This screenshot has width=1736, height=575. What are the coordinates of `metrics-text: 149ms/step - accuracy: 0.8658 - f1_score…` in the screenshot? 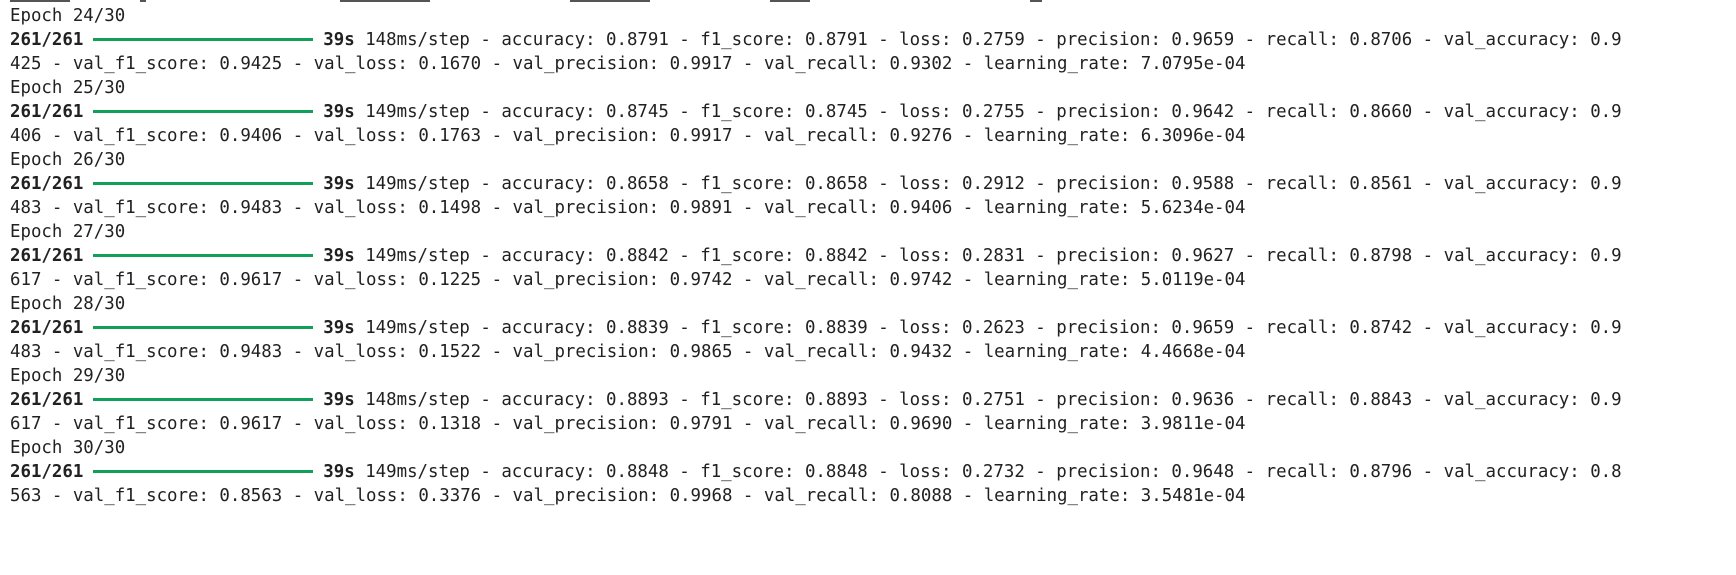 It's located at (993, 184).